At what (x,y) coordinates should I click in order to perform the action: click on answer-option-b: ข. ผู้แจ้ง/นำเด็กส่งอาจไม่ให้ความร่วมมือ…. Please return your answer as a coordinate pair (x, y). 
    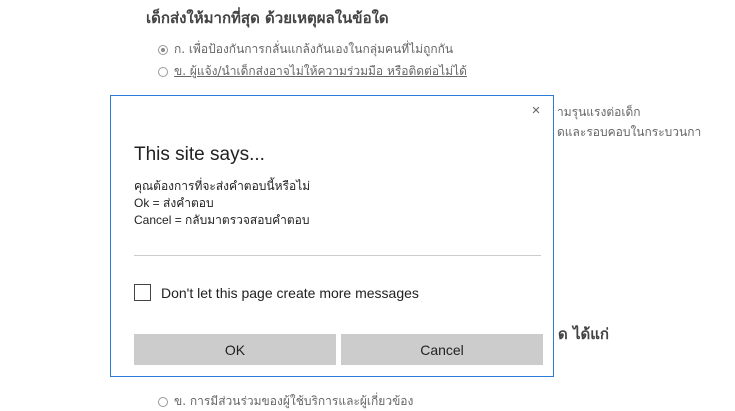
    Looking at the image, I should click on (312, 71).